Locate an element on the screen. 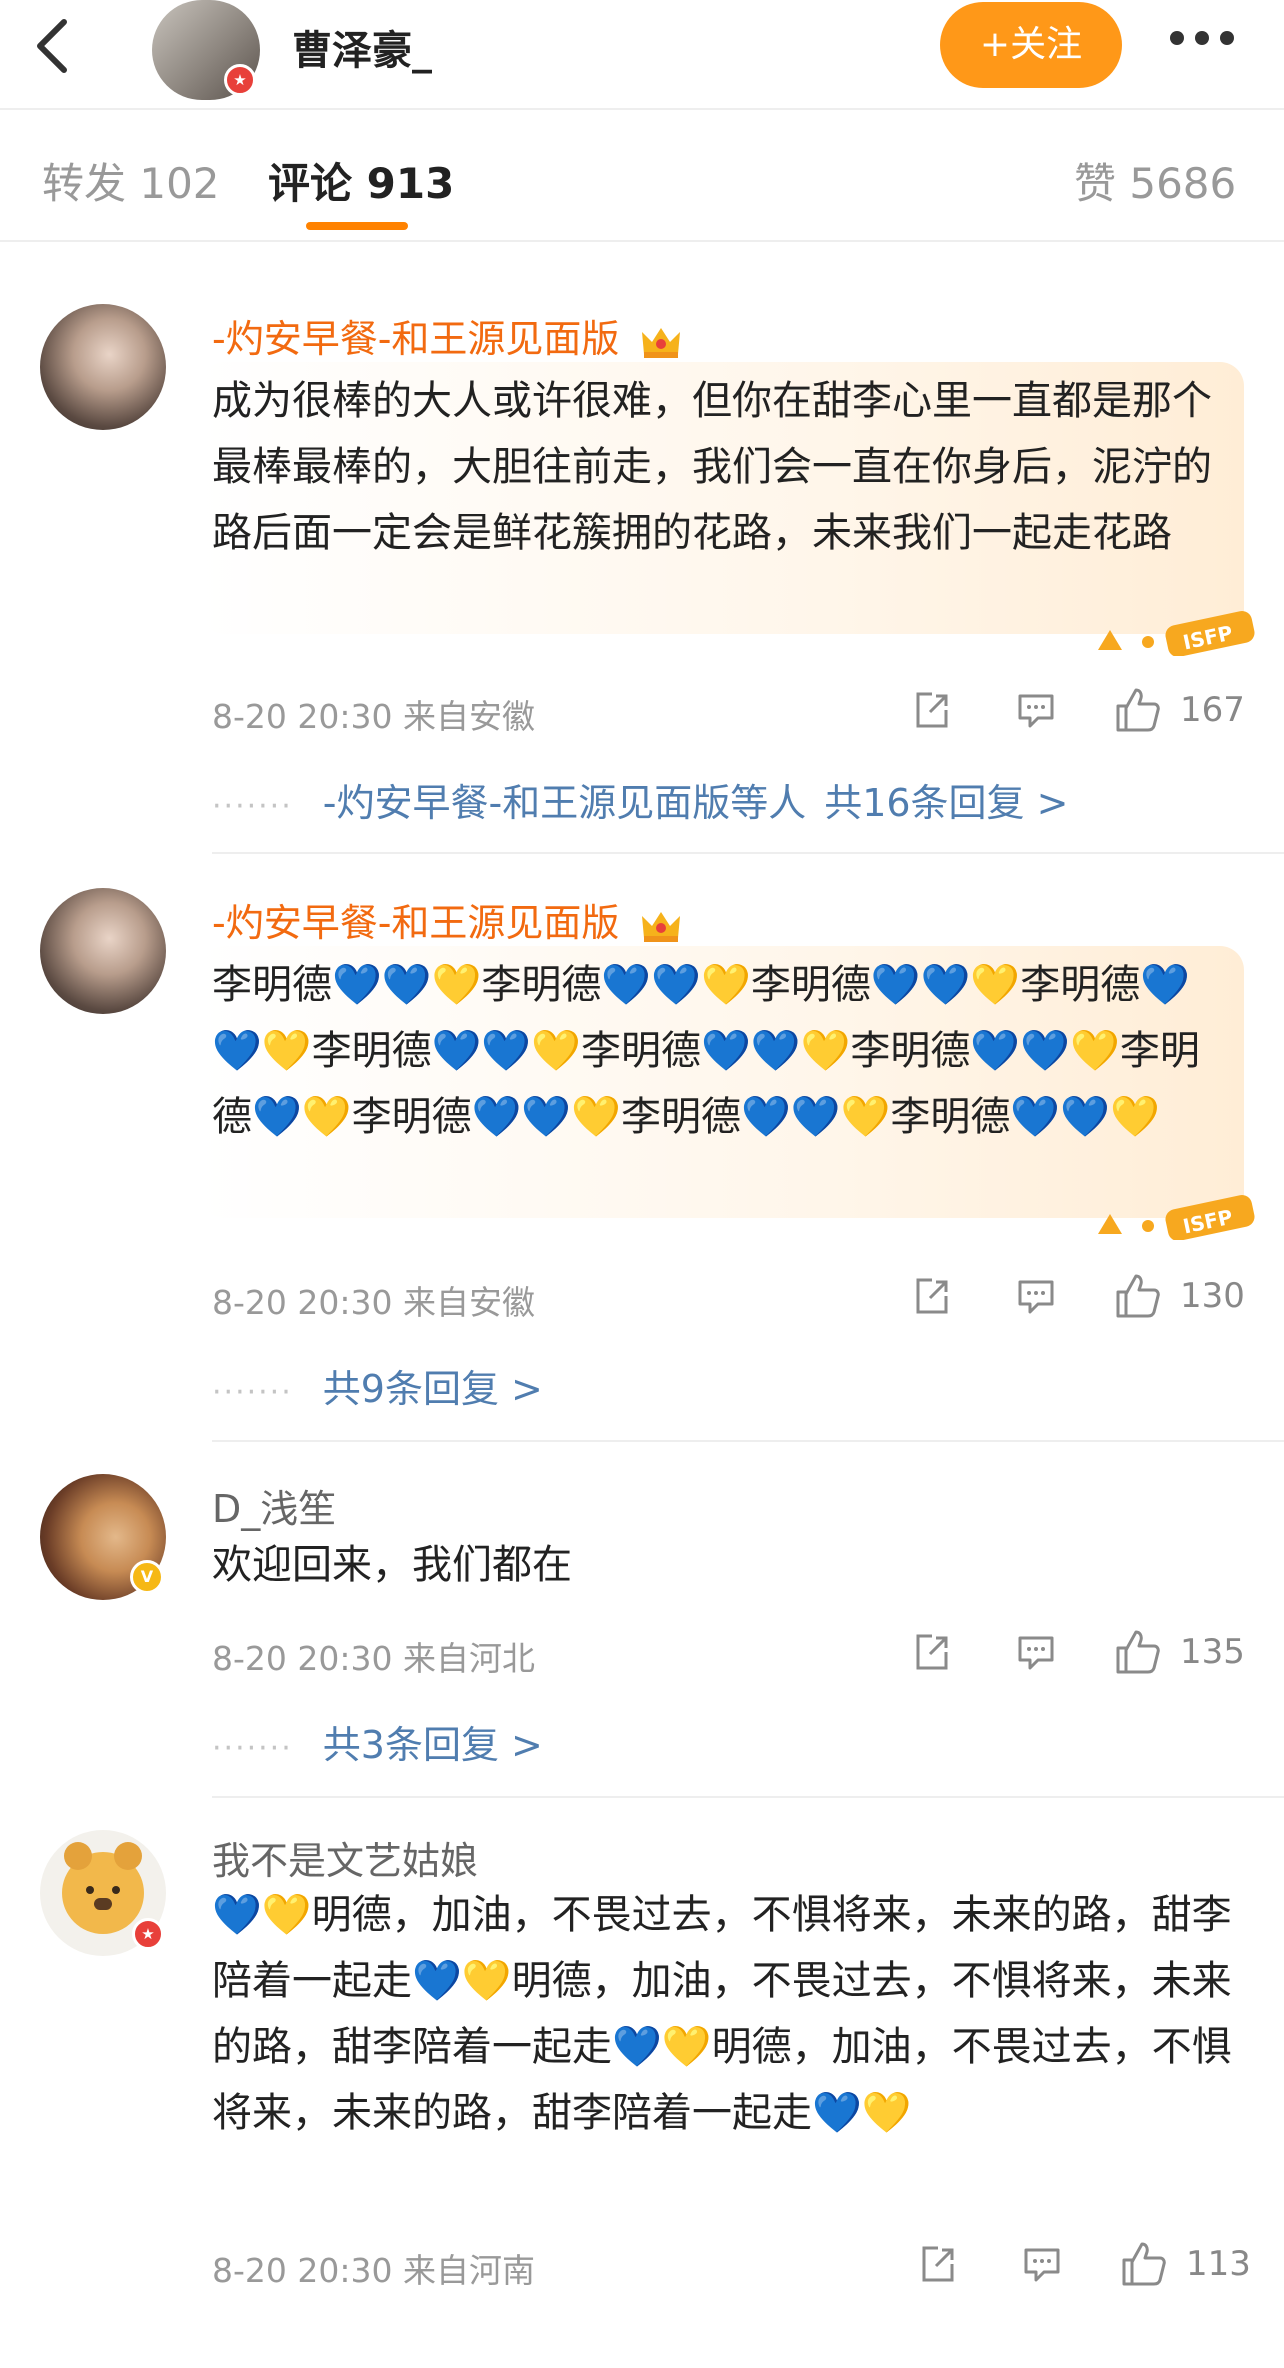 The height and width of the screenshot is (2368, 1284). back-icon is located at coordinates (54, 46).